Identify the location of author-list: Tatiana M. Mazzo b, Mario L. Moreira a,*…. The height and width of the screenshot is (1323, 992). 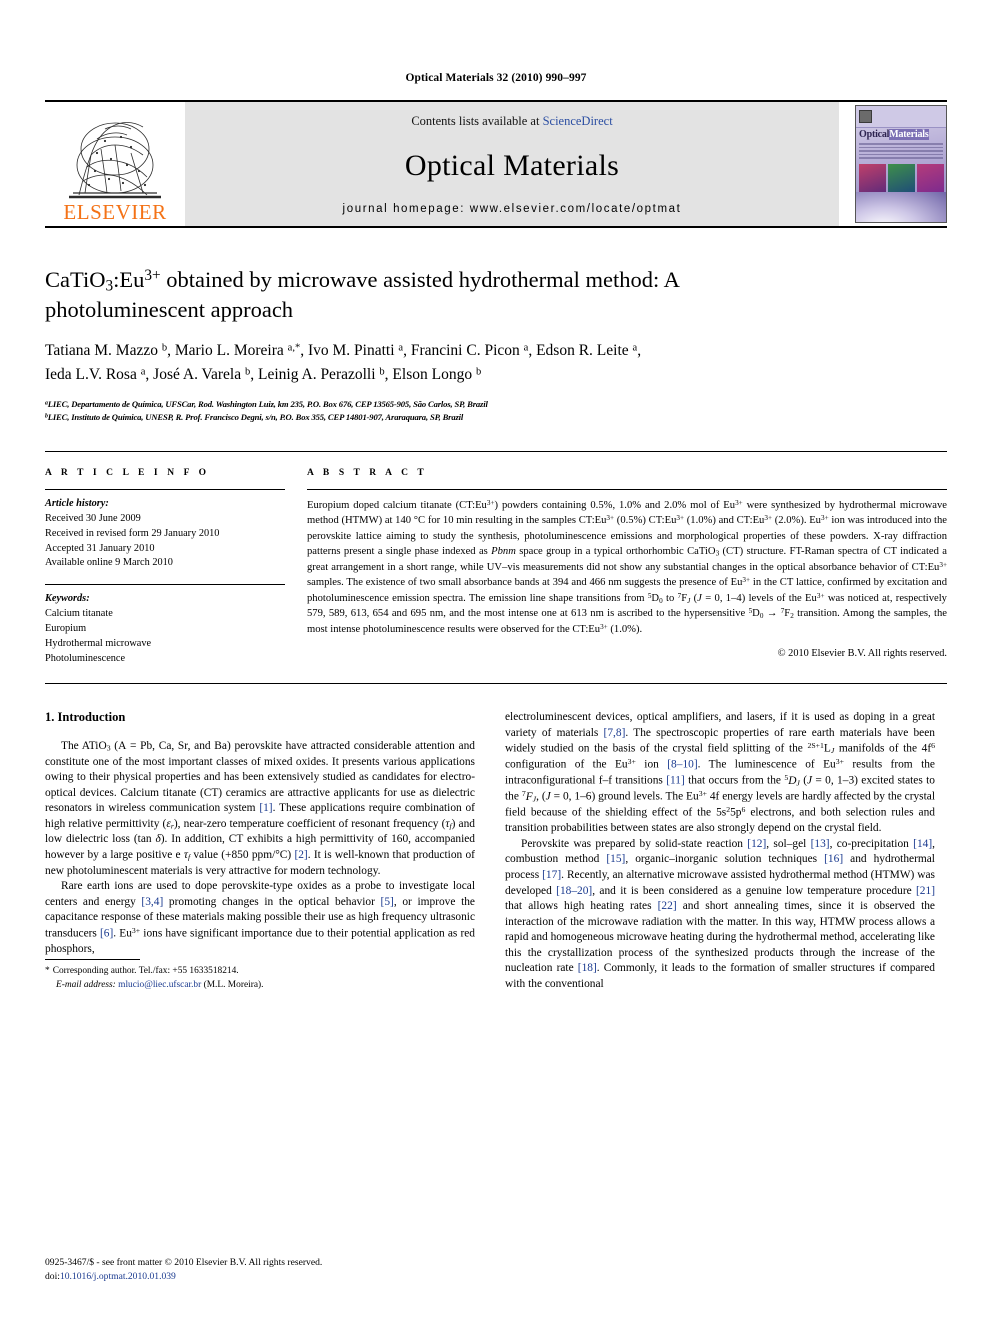
(343, 363).